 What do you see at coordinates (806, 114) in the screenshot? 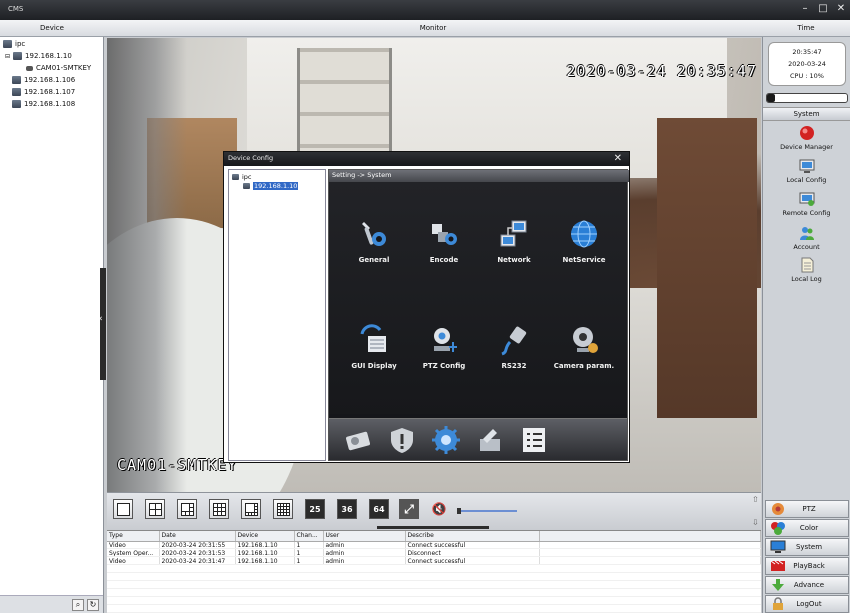
I see `system-section-header: System` at bounding box center [806, 114].